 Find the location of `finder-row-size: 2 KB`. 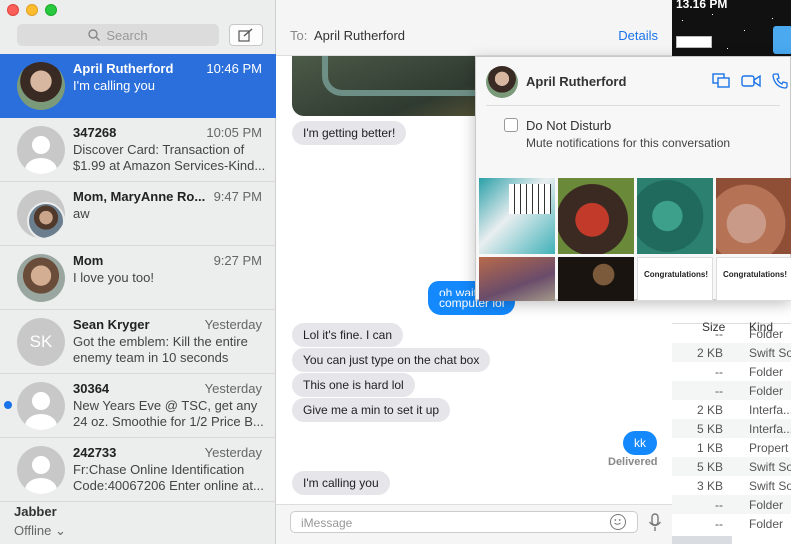

finder-row-size: 2 KB is located at coordinates (709, 410).